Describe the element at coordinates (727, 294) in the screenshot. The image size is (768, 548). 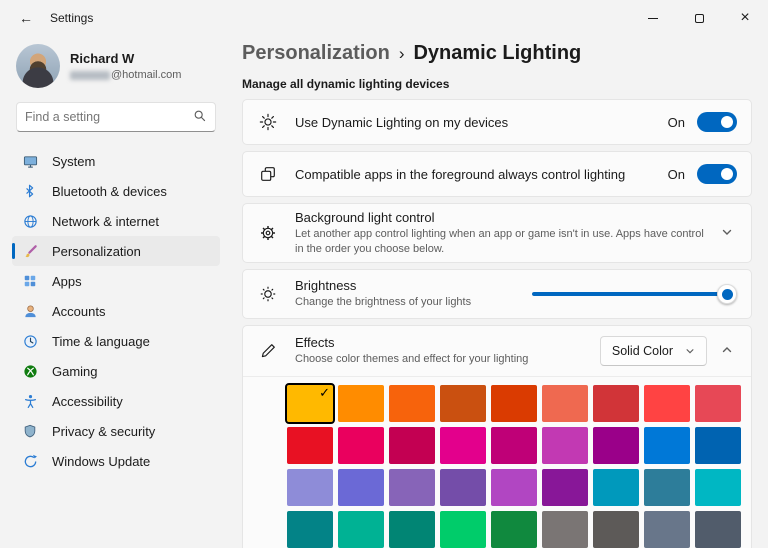
I see `brightness-slider-thumb` at that location.